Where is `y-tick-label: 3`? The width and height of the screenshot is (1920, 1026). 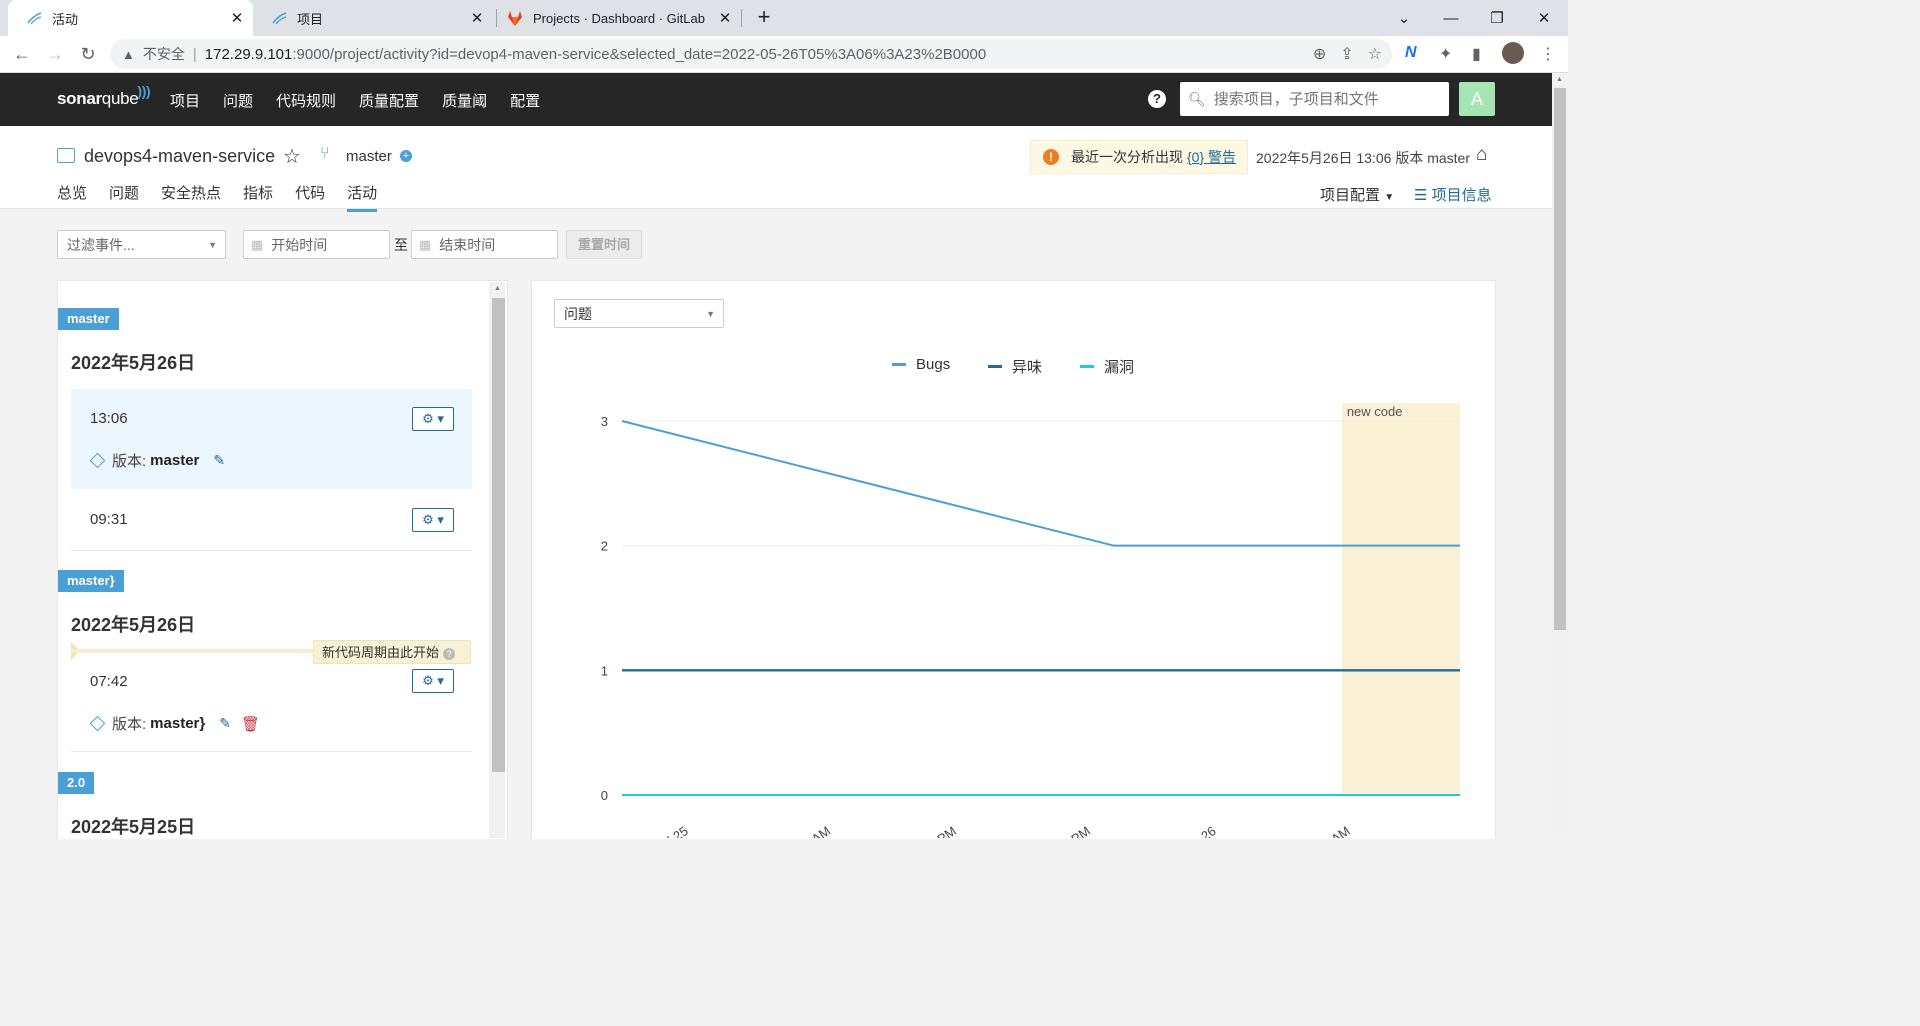 y-tick-label: 3 is located at coordinates (604, 421).